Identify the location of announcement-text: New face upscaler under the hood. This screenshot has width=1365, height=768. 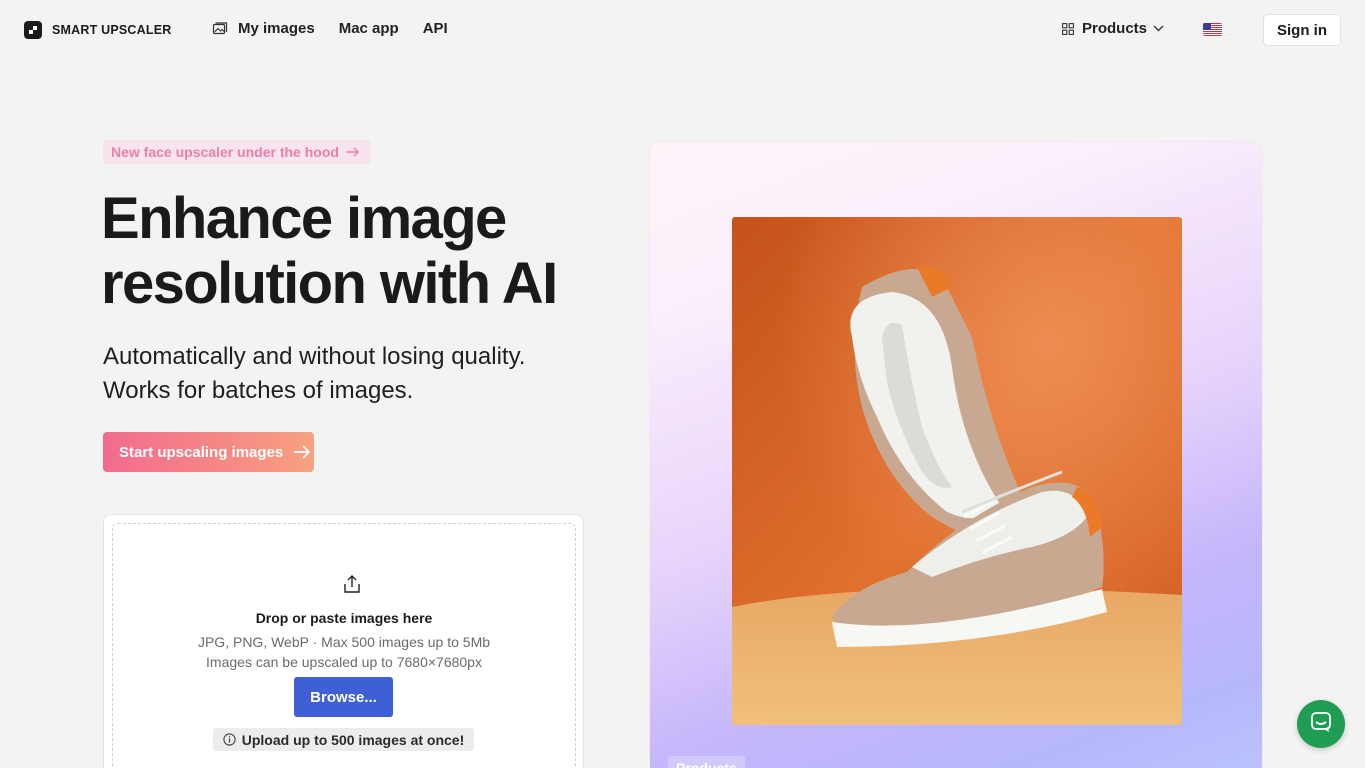
(225, 152).